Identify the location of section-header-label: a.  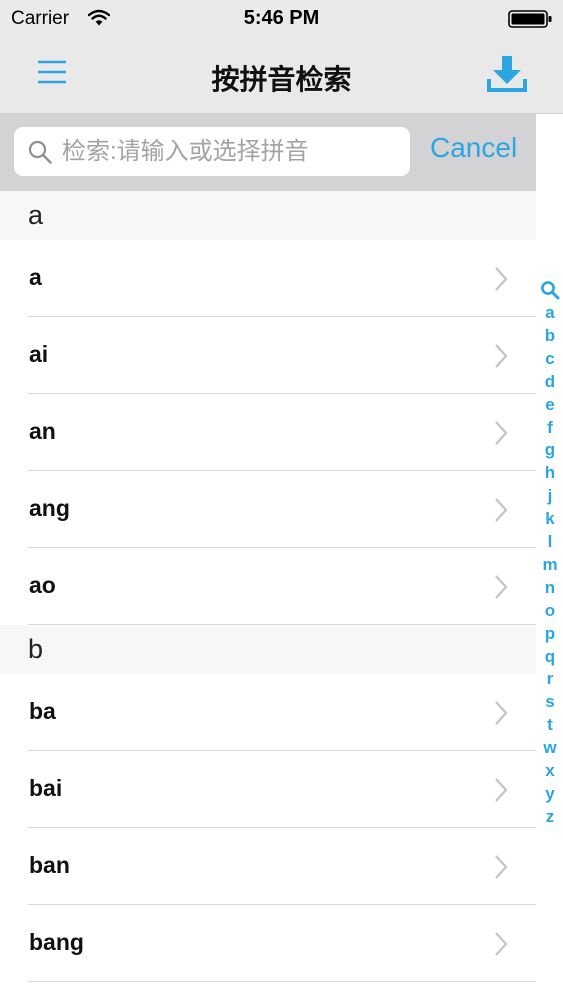
(36, 215).